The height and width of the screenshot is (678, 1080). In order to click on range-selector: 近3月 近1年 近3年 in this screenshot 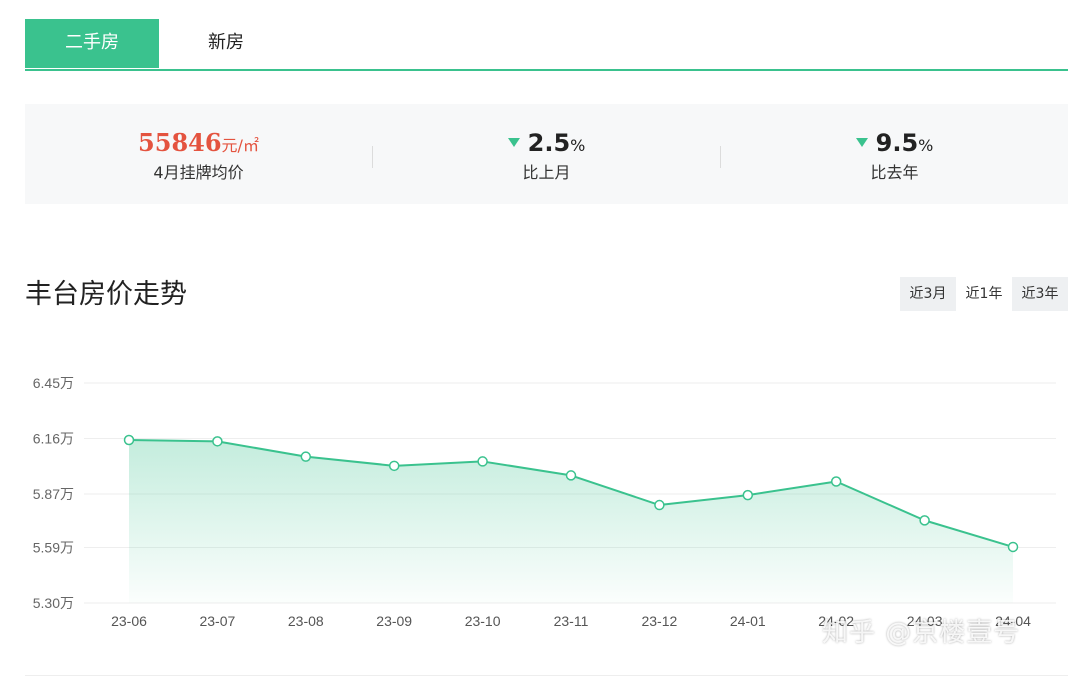, I will do `click(984, 294)`.